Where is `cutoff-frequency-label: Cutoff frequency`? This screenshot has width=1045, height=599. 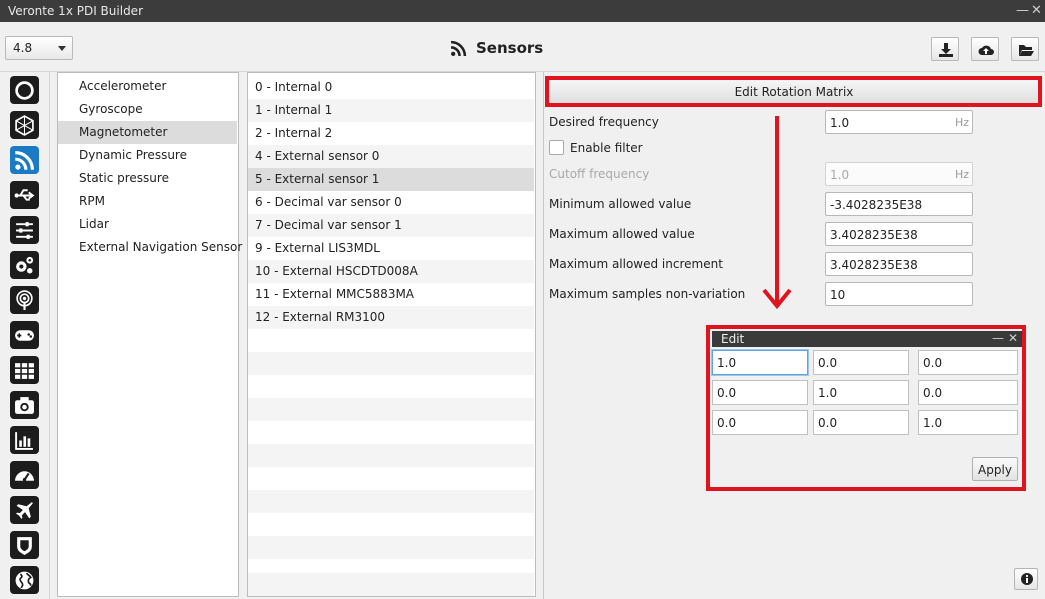 cutoff-frequency-label: Cutoff frequency is located at coordinates (599, 174).